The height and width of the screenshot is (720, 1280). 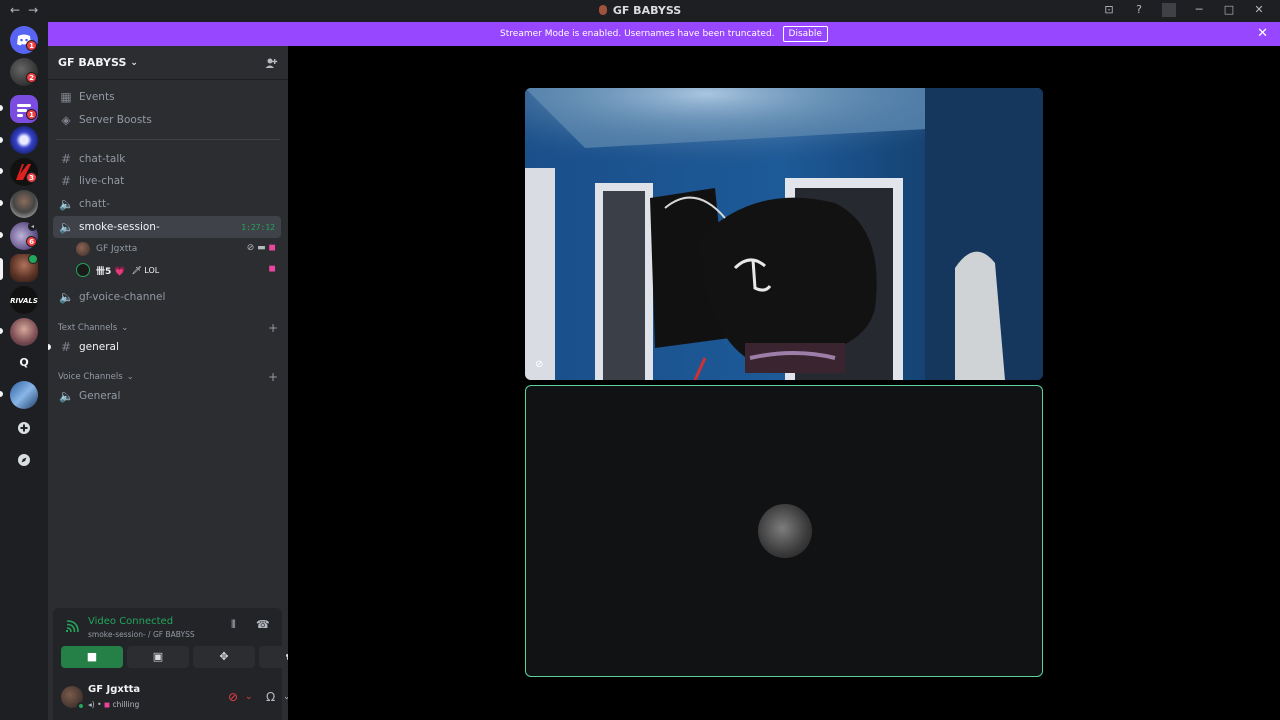 What do you see at coordinates (168, 63) in the screenshot?
I see `server-header: GF BABYSS ⌄` at bounding box center [168, 63].